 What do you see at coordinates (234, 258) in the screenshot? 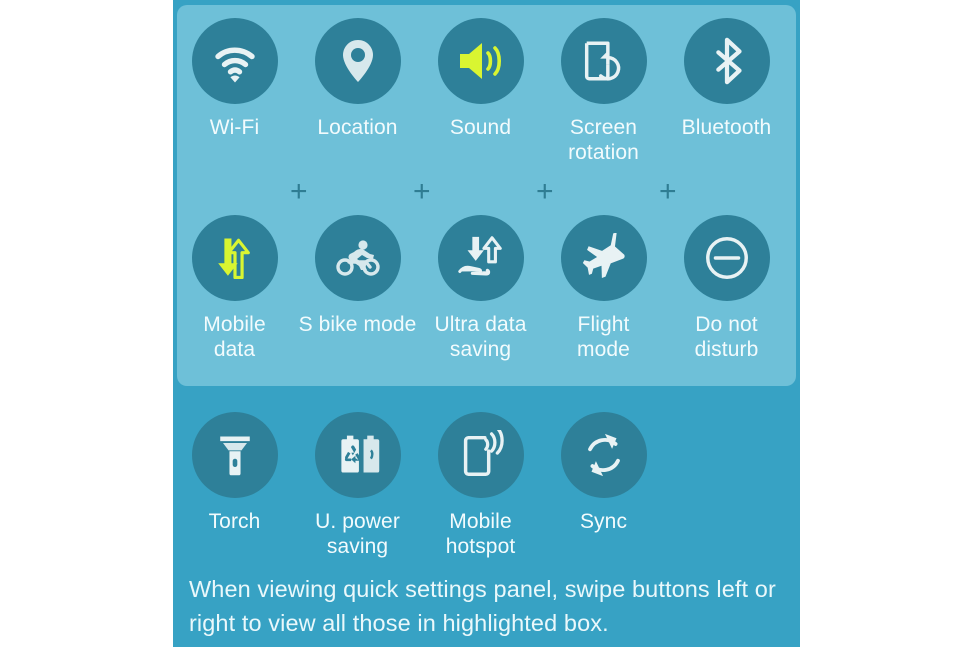
I see `mobile-data-icon` at bounding box center [234, 258].